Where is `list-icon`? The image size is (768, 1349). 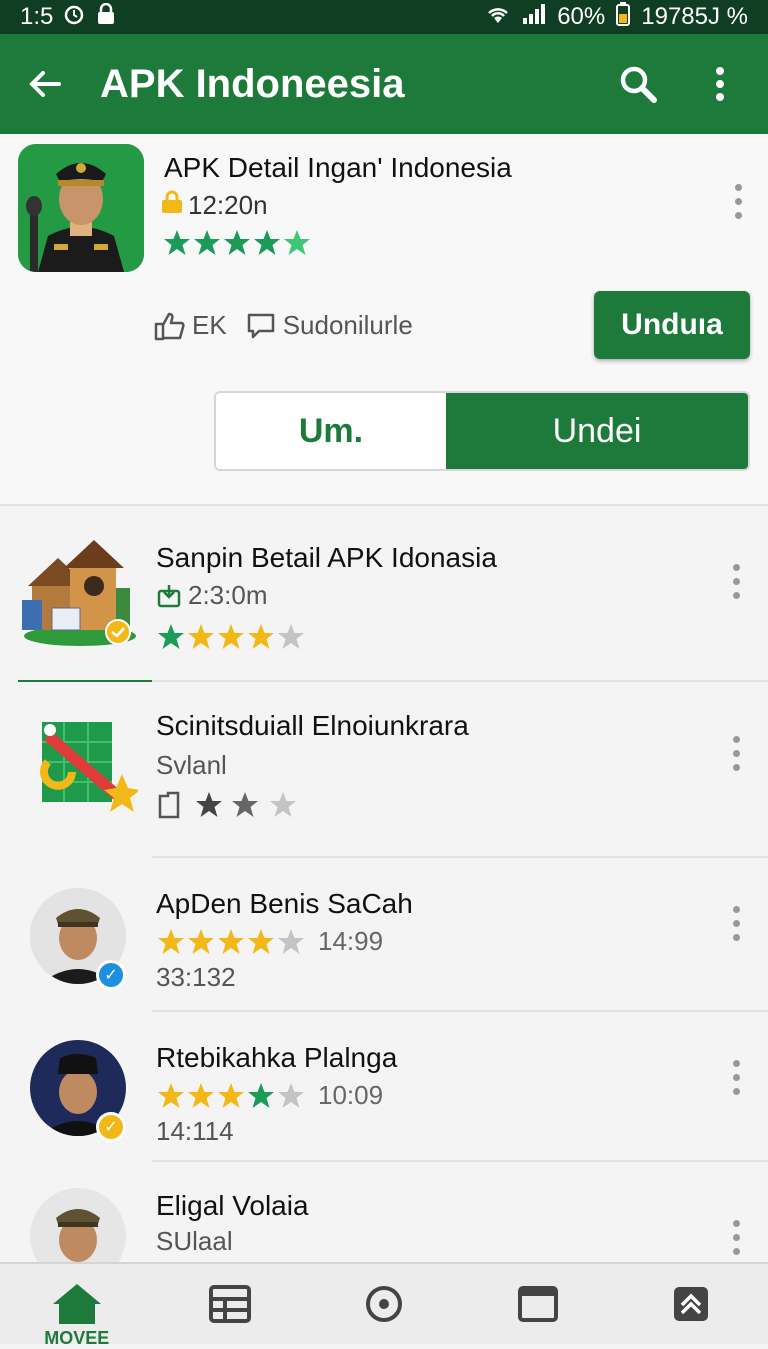 list-icon is located at coordinates (230, 1304).